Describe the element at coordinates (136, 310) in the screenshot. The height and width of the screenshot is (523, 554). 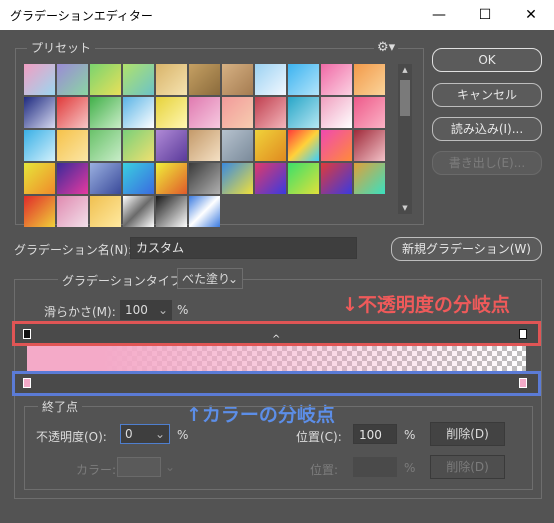
I see `smoothness-value: 100` at that location.